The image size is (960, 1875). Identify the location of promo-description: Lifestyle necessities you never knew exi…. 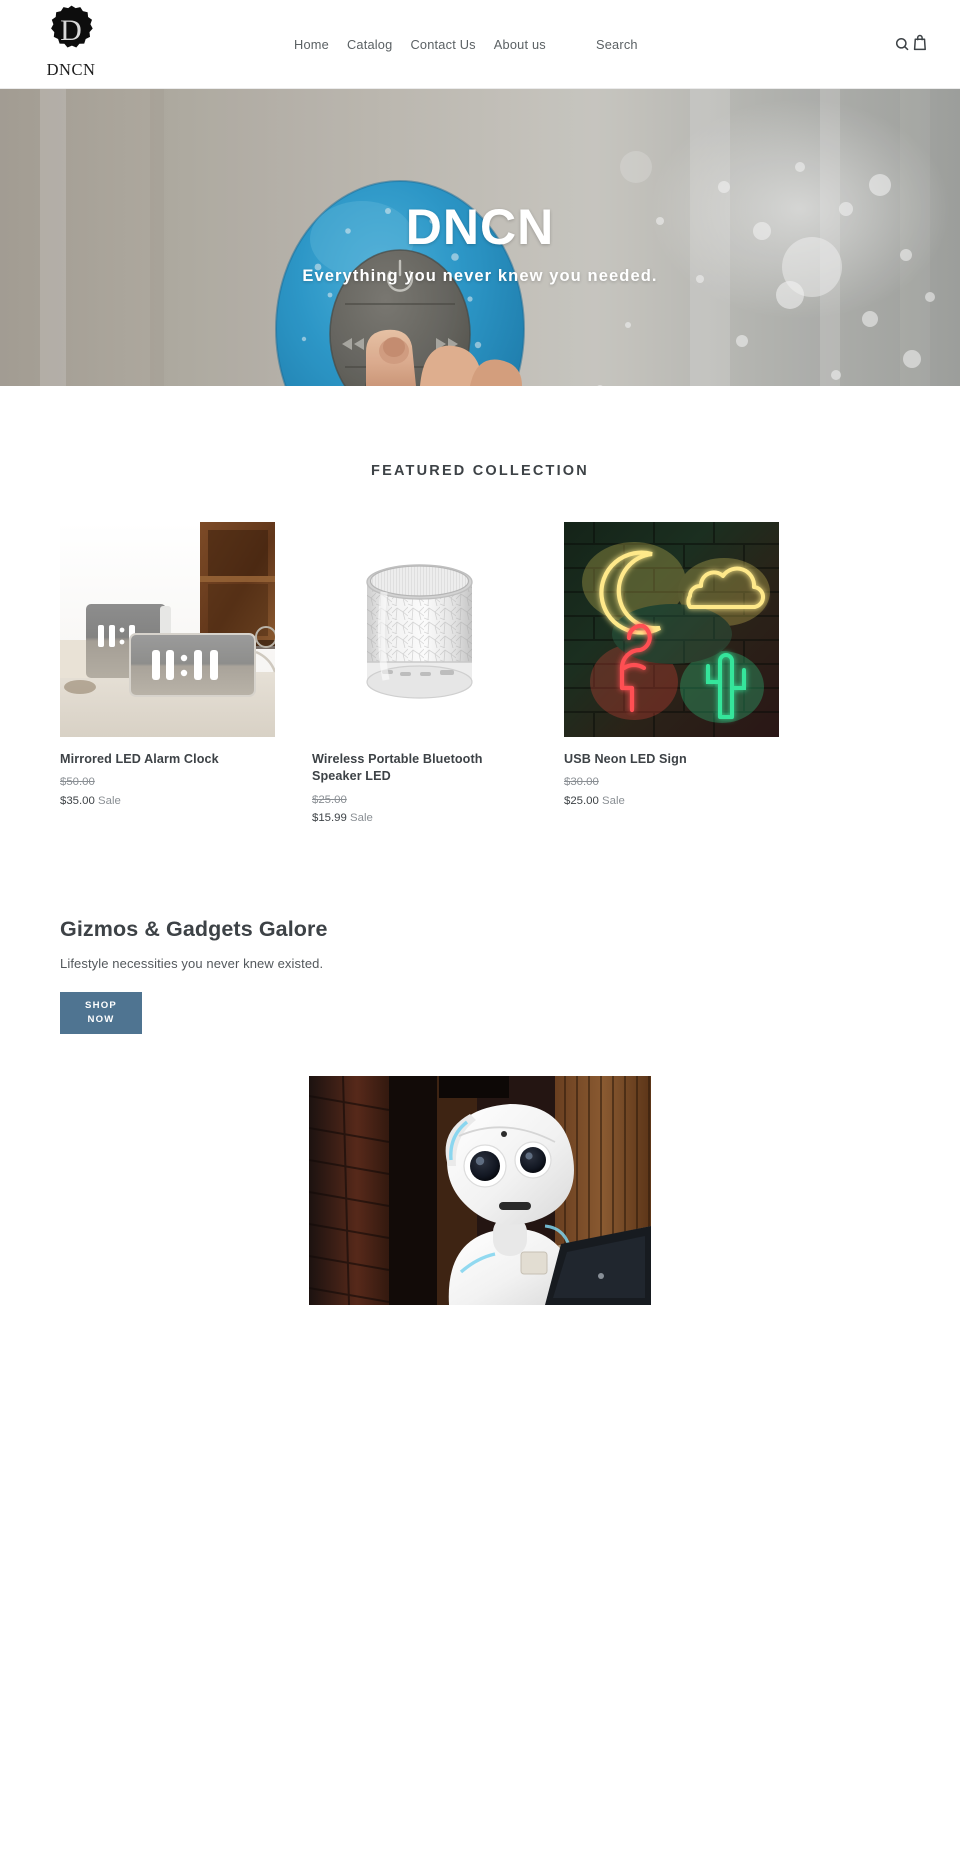
(192, 963).